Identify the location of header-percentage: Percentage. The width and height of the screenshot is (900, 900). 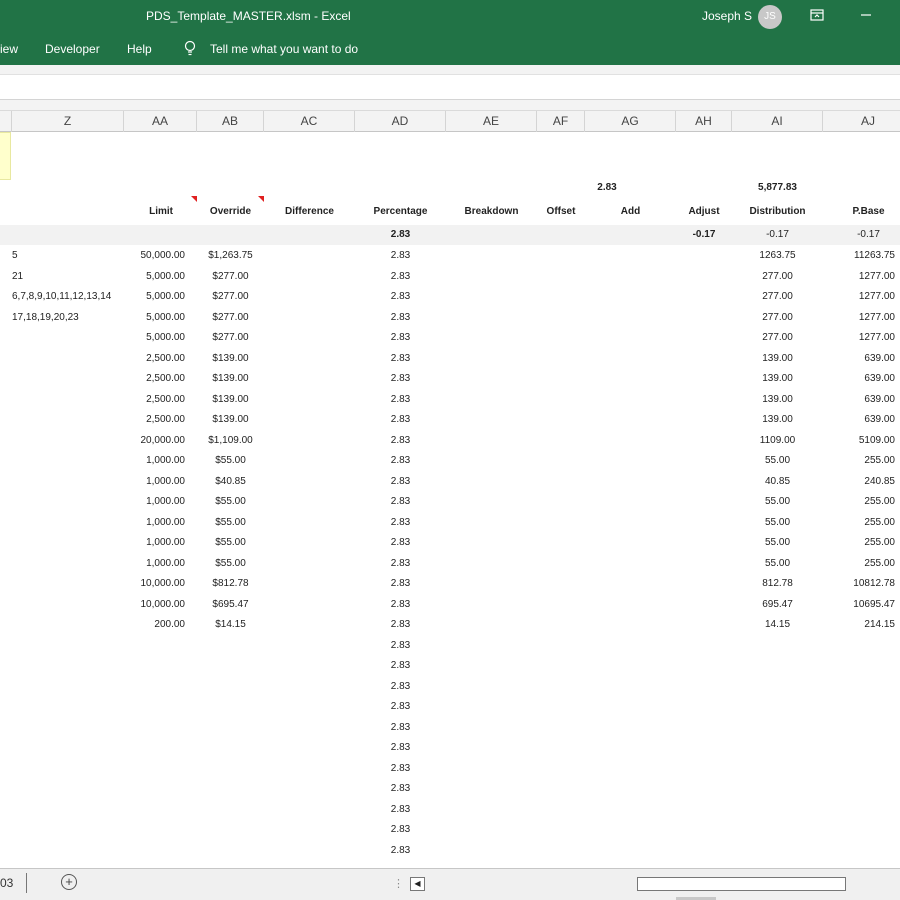
(400, 212).